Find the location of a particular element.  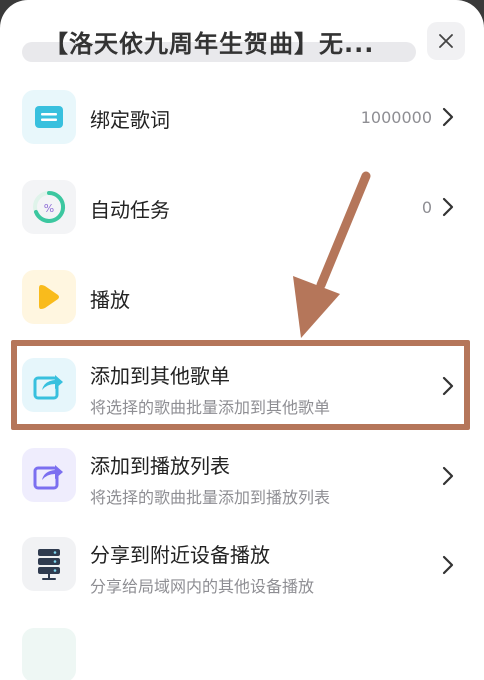

menu-item-share-nearby: 分享到附近设备播放 分享给局域网内的其他设备播放 is located at coordinates (242, 566).